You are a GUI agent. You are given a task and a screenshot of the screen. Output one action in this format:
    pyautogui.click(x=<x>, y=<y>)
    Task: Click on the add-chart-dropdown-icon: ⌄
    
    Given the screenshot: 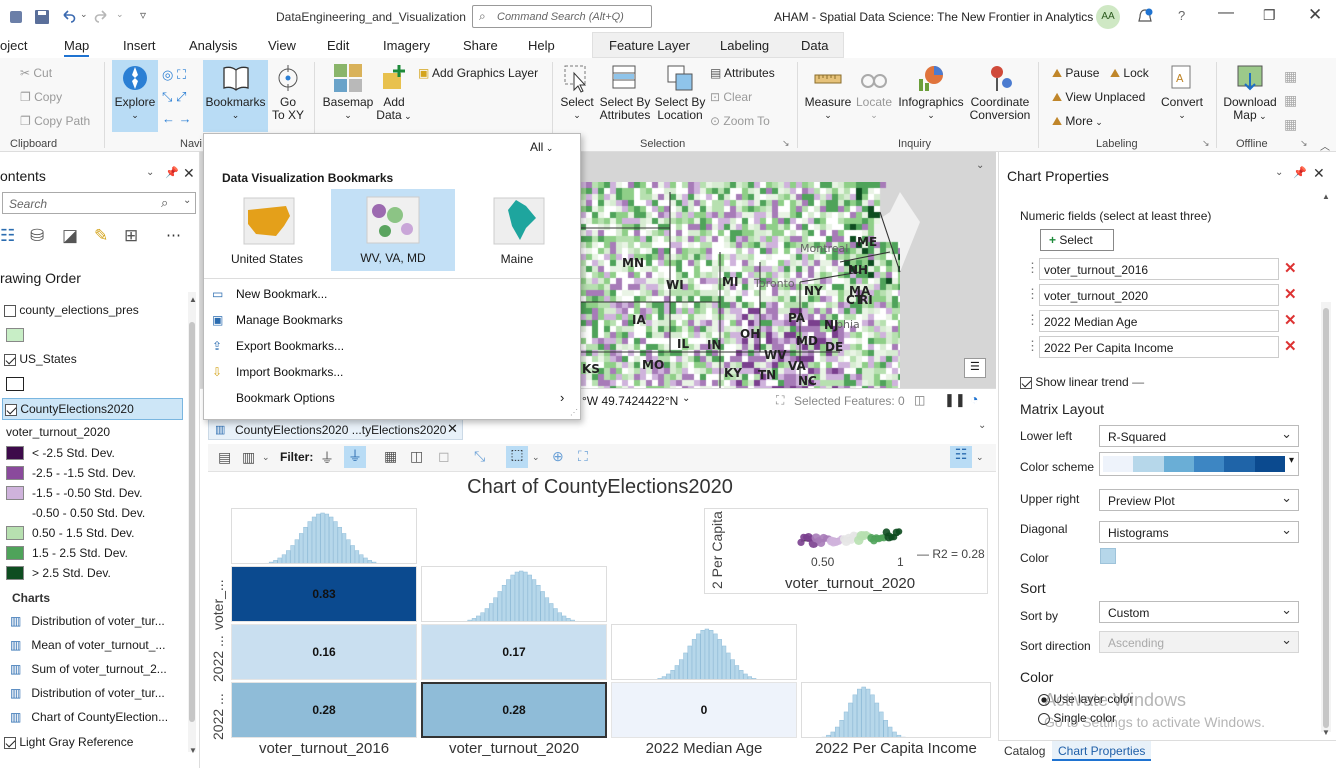 What is the action you would take?
    pyautogui.click(x=266, y=457)
    